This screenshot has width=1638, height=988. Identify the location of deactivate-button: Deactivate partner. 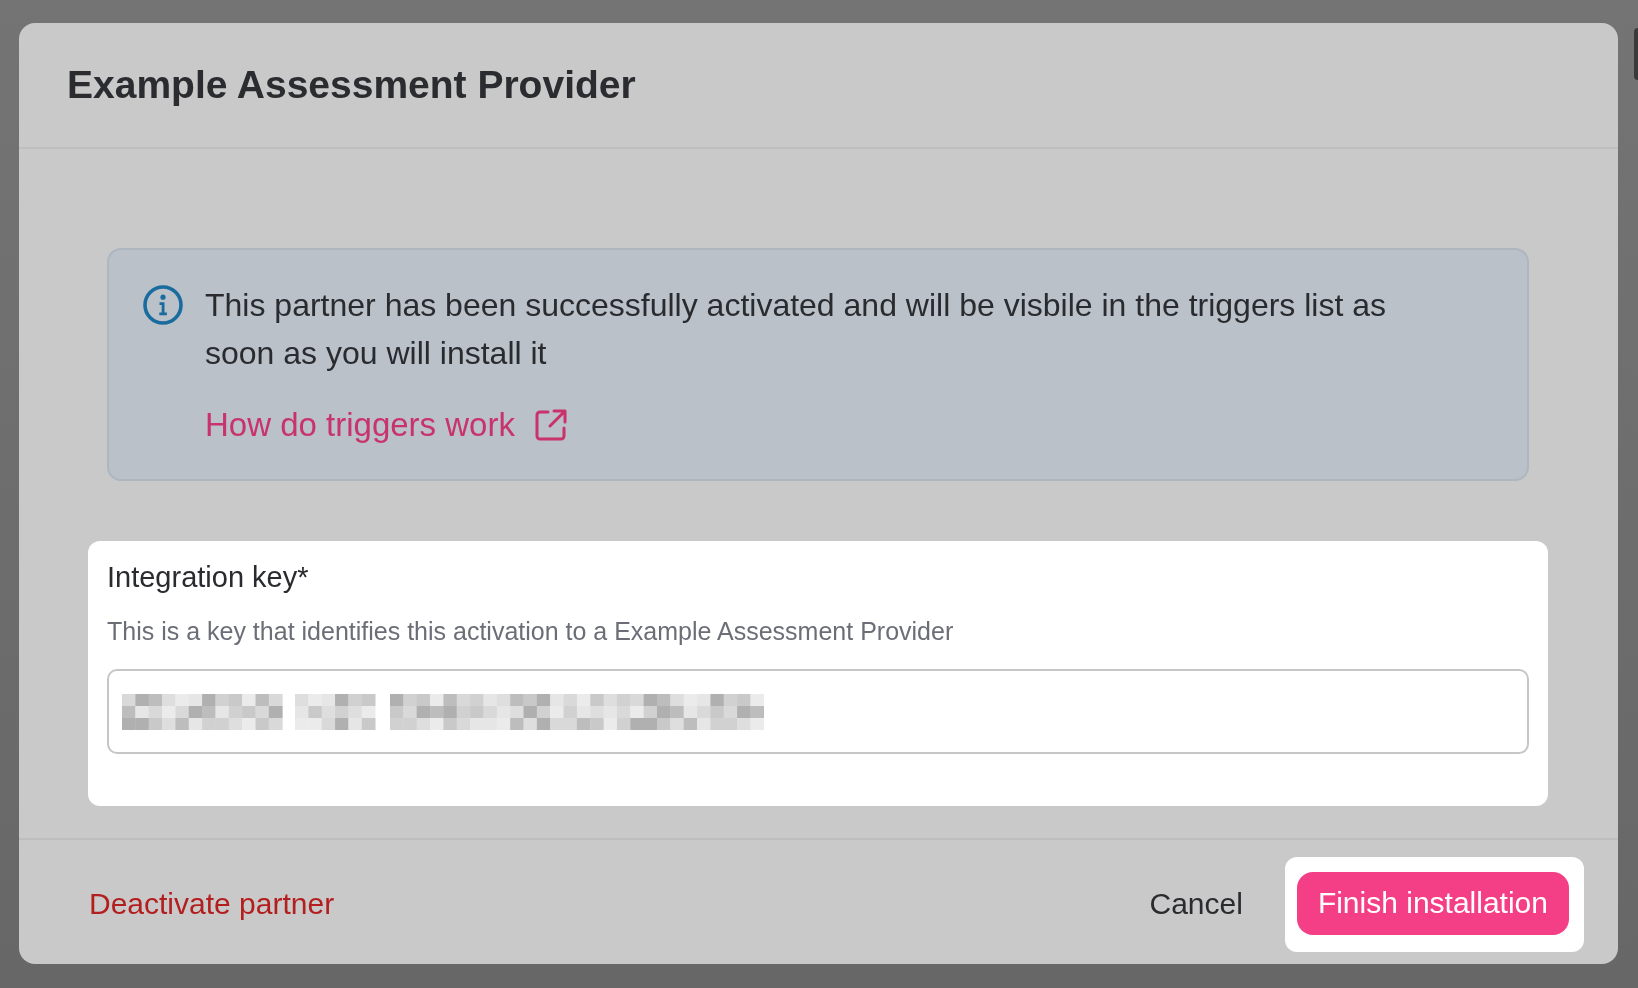
(212, 904).